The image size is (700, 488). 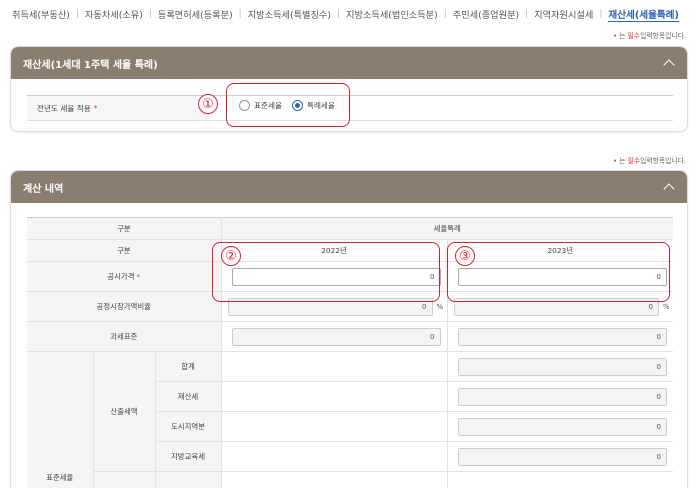 I want to click on tab-local-income-corporate: 지방소득세(법인소득분), so click(x=392, y=14).